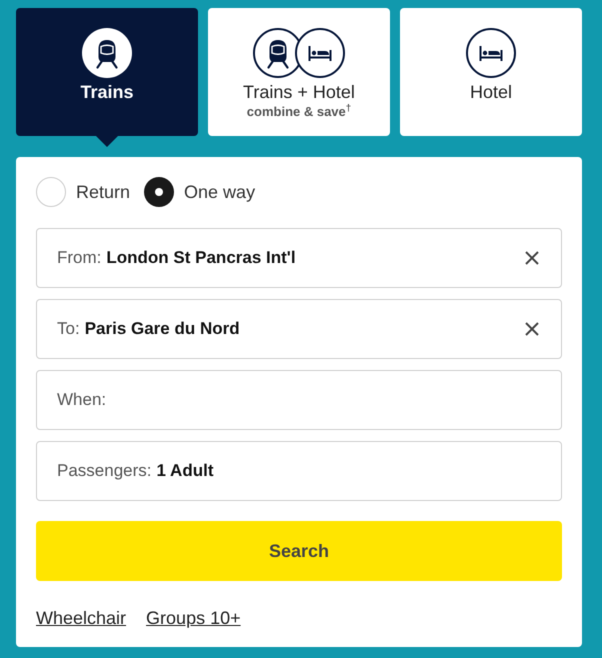  I want to click on search-button: Search, so click(299, 551).